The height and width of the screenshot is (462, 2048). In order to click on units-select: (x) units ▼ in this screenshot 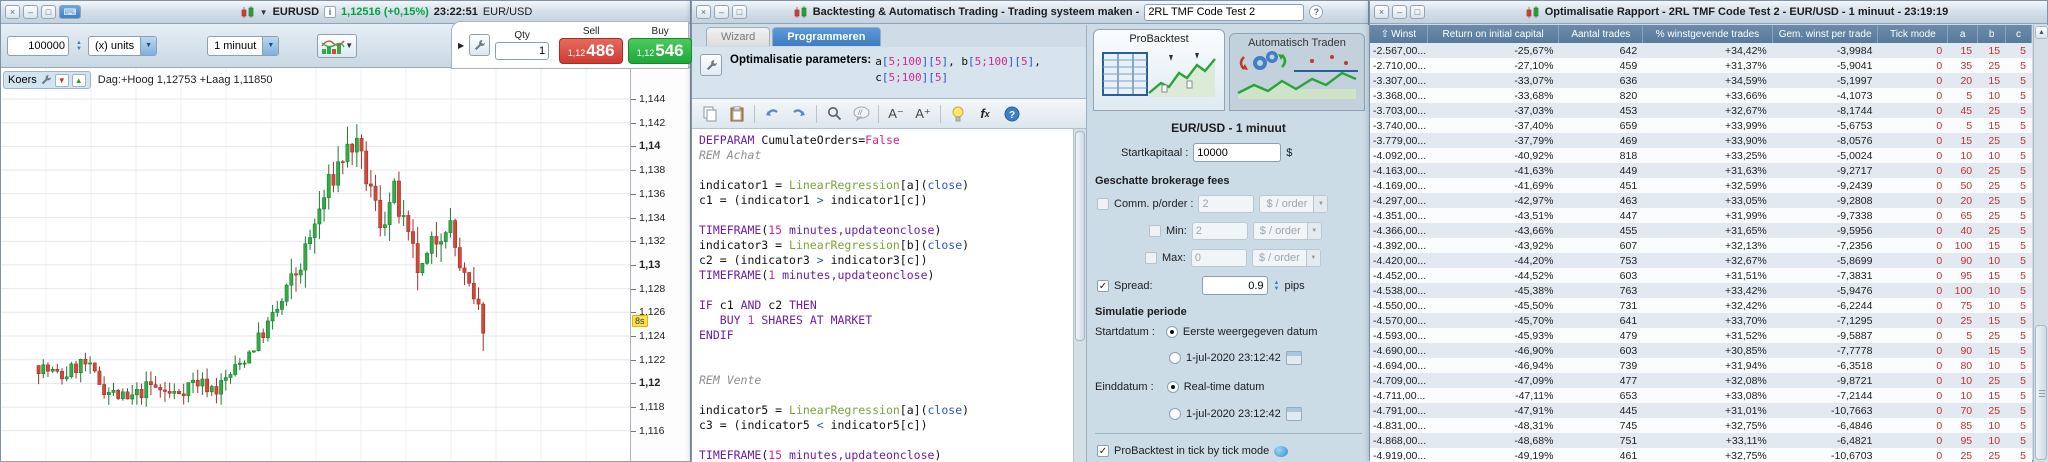, I will do `click(122, 45)`.